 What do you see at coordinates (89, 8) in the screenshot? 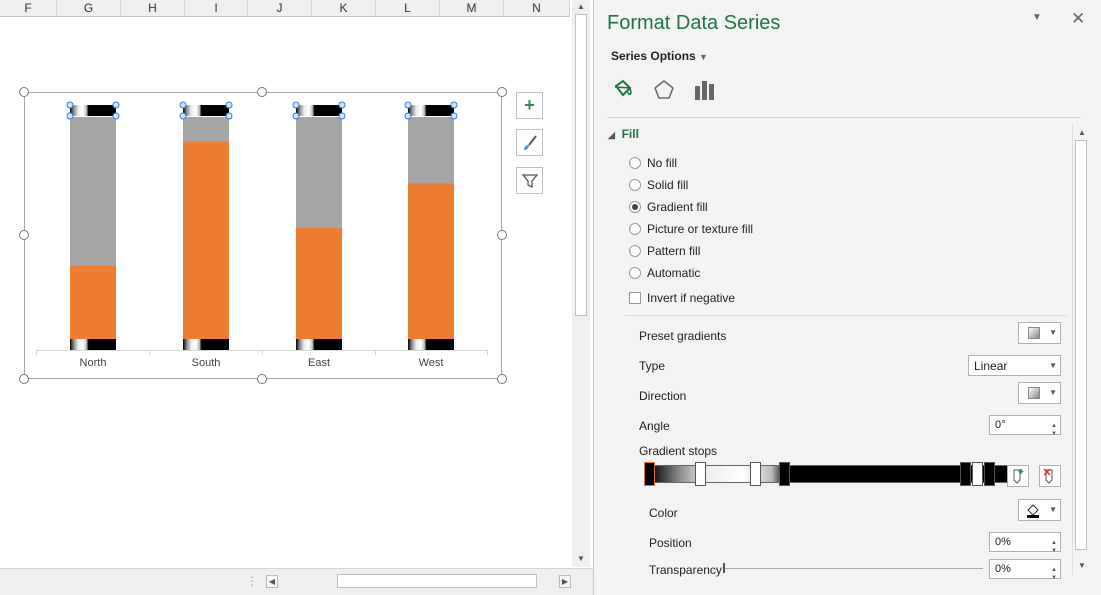
I see `column-header-g: G` at bounding box center [89, 8].